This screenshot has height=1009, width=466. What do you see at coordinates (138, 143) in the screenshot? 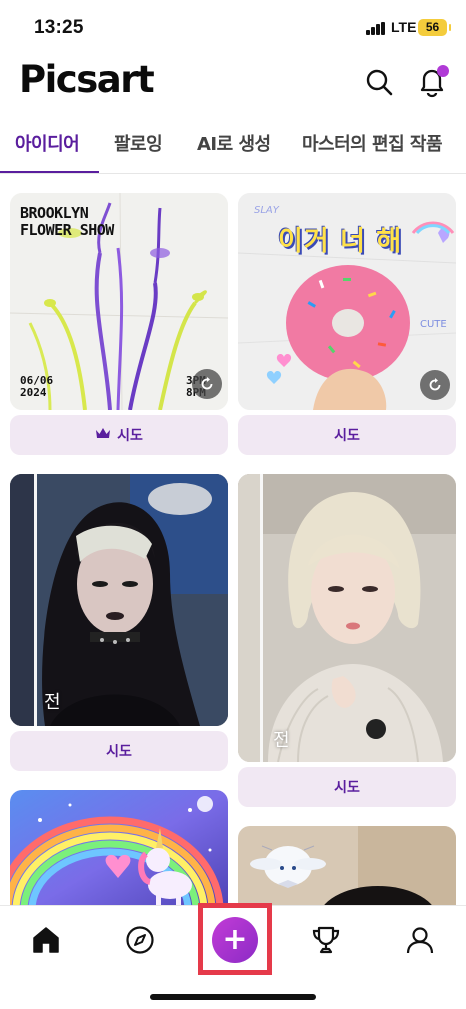
I see `tab-following: 팔로잉` at bounding box center [138, 143].